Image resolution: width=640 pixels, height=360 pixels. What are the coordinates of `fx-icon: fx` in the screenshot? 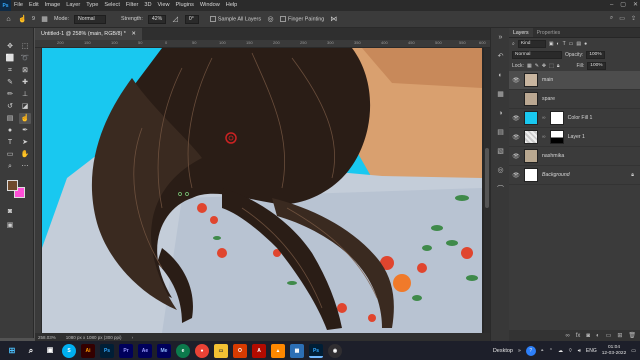 It's located at (578, 336).